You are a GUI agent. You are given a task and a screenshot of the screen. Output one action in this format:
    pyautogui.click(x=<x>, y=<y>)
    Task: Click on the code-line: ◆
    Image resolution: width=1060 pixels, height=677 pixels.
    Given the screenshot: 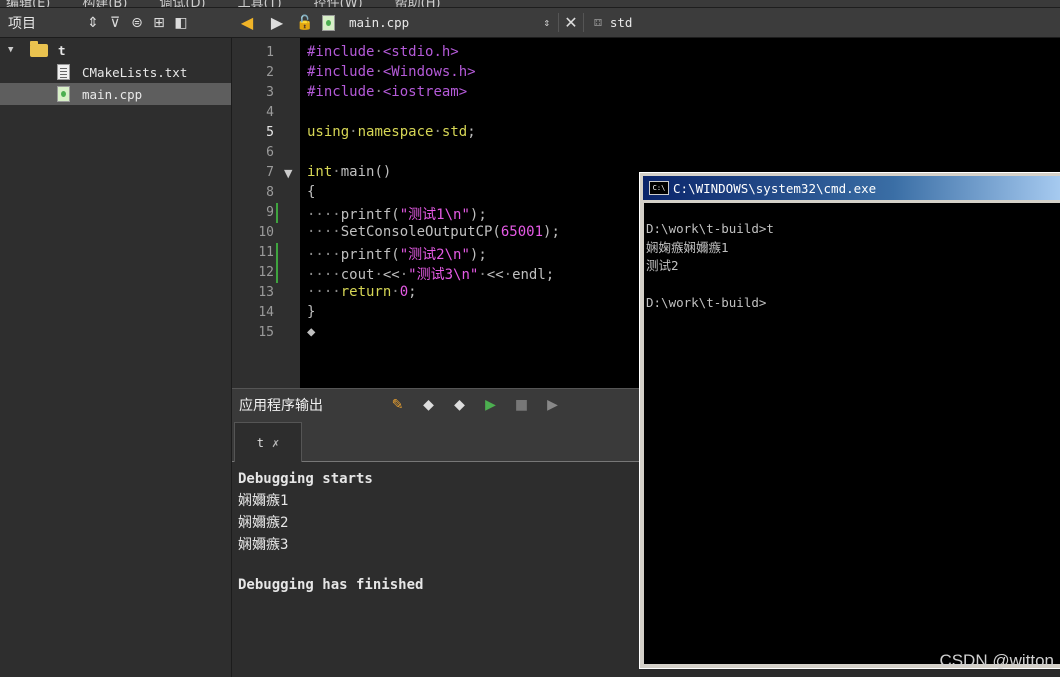 What is the action you would take?
    pyautogui.click(x=311, y=332)
    